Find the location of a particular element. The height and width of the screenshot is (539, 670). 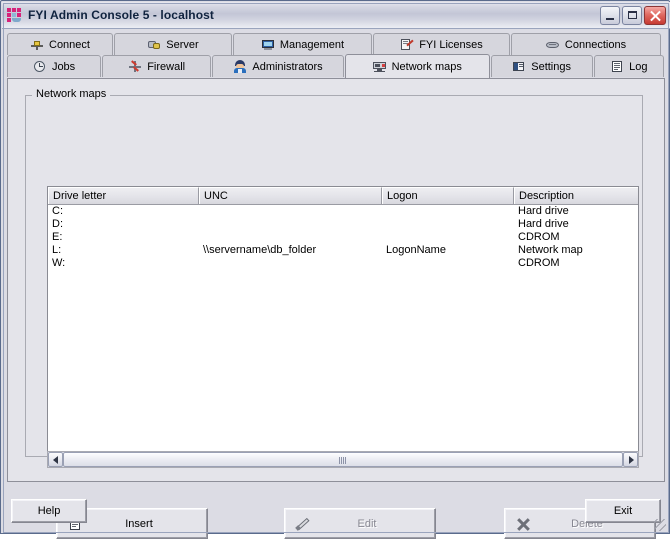

column-header-drive-letter: Drive letter is located at coordinates (123, 195).